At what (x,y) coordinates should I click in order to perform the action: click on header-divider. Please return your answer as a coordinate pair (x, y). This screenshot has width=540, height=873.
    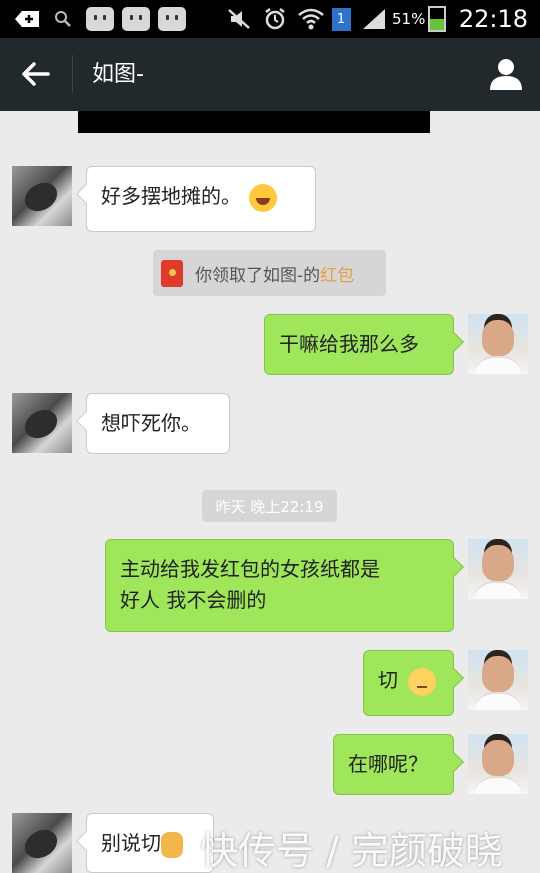
    Looking at the image, I should click on (72, 74).